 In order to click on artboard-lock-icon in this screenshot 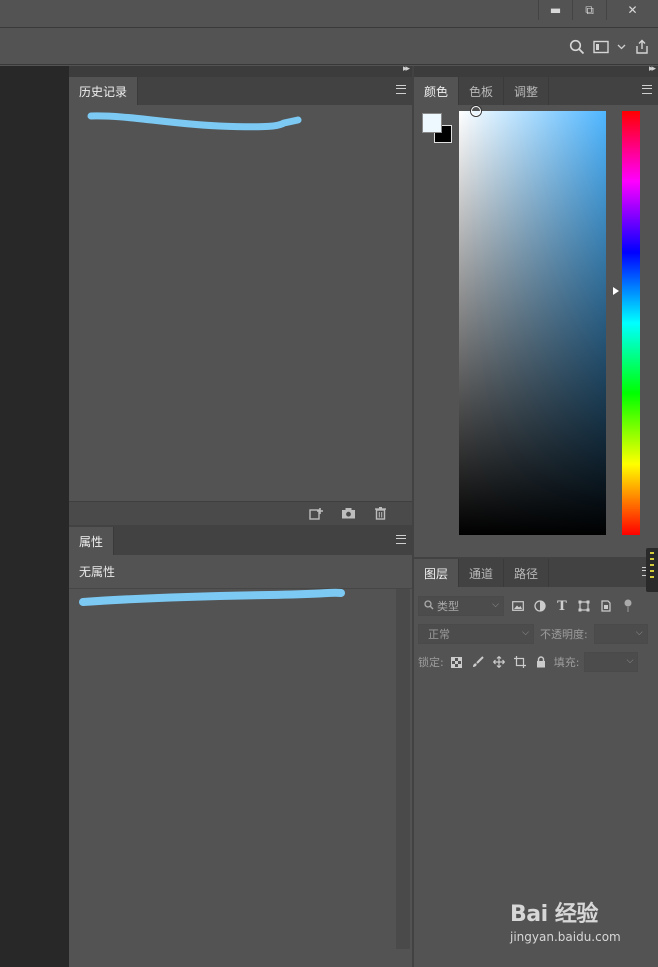, I will do `click(520, 662)`.